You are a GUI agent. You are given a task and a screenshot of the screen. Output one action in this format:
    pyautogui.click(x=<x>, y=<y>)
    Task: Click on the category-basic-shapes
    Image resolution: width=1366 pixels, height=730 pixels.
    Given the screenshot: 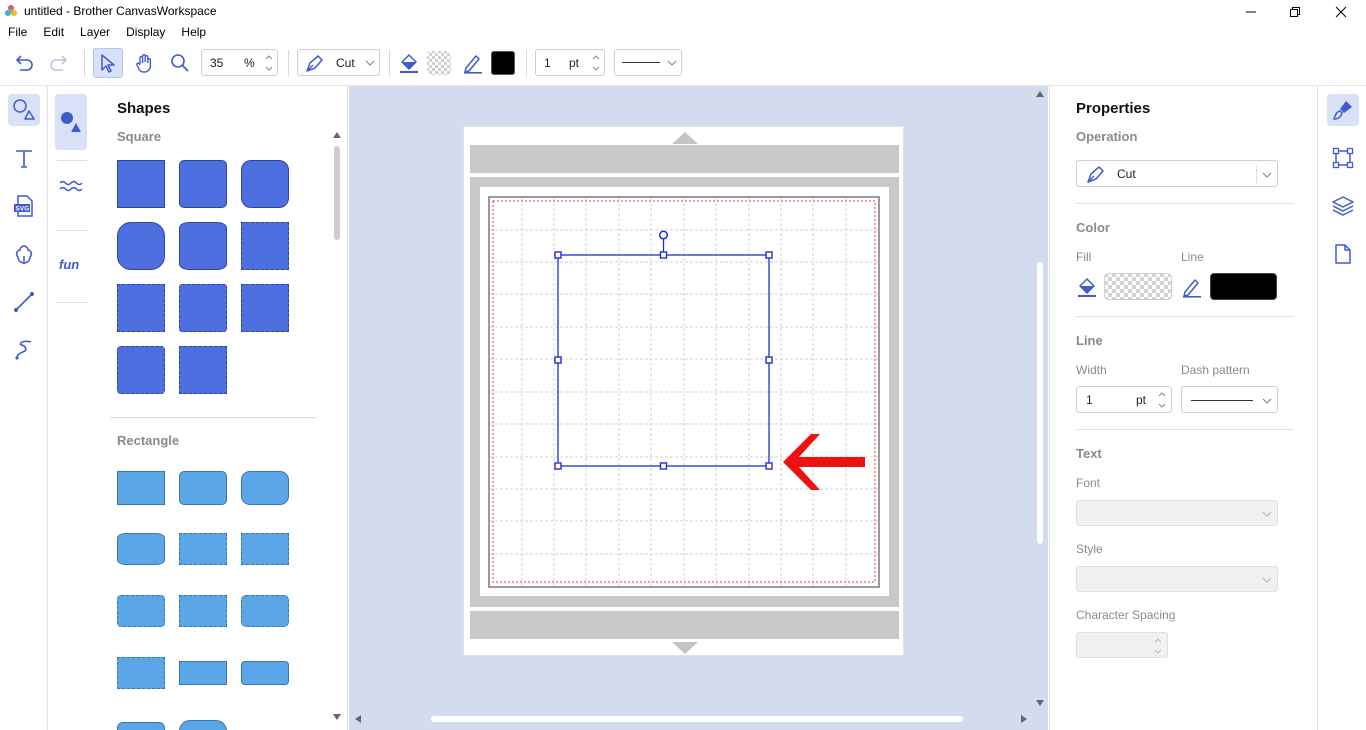 What is the action you would take?
    pyautogui.click(x=71, y=122)
    